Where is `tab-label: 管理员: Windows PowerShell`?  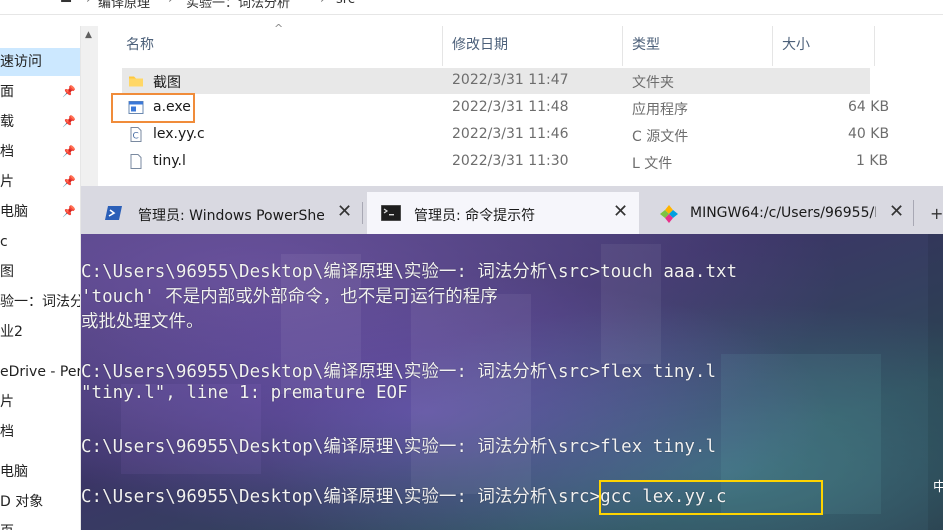 tab-label: 管理员: Windows PowerShell is located at coordinates (231, 216).